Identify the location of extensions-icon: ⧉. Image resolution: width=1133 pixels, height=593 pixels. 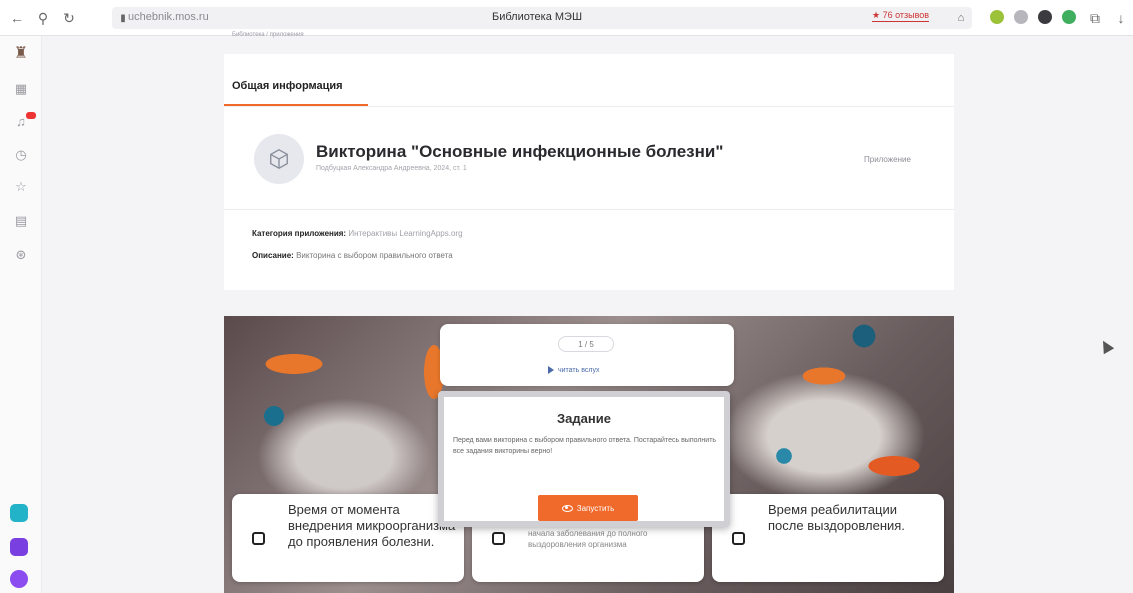
(1095, 18).